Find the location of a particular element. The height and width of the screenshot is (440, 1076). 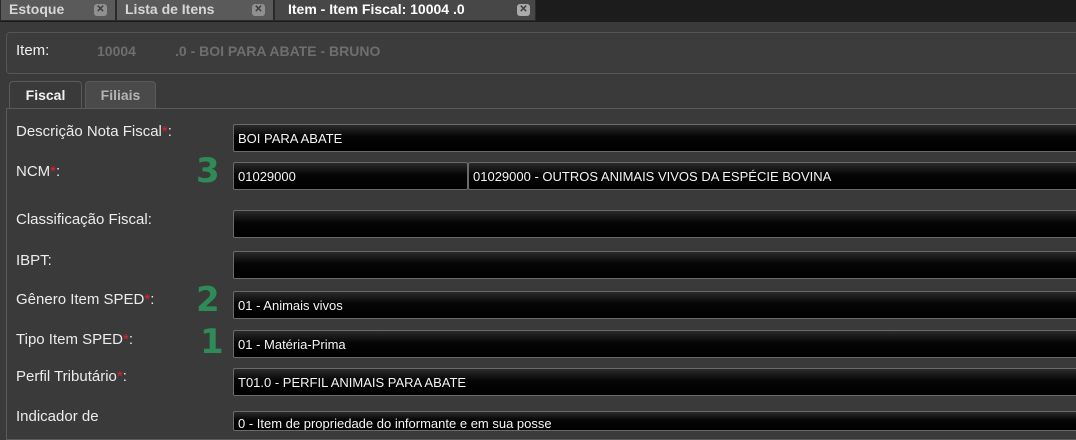

item-description: .0 - BOI PARA ABATE - BRUNO is located at coordinates (278, 51).